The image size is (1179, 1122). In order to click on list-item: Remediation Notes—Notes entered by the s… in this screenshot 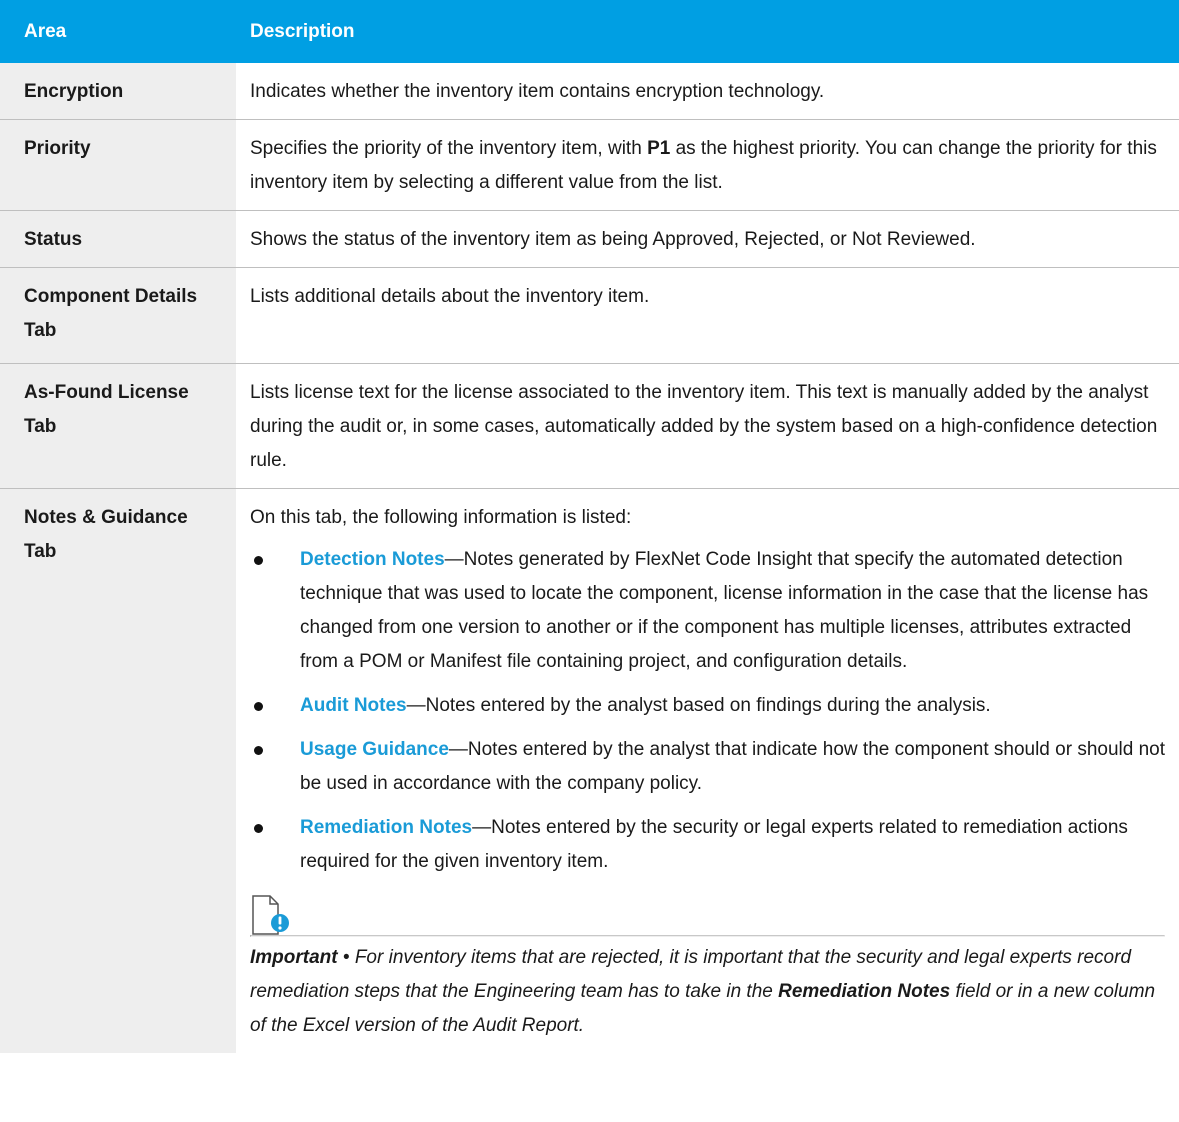, I will do `click(707, 845)`.